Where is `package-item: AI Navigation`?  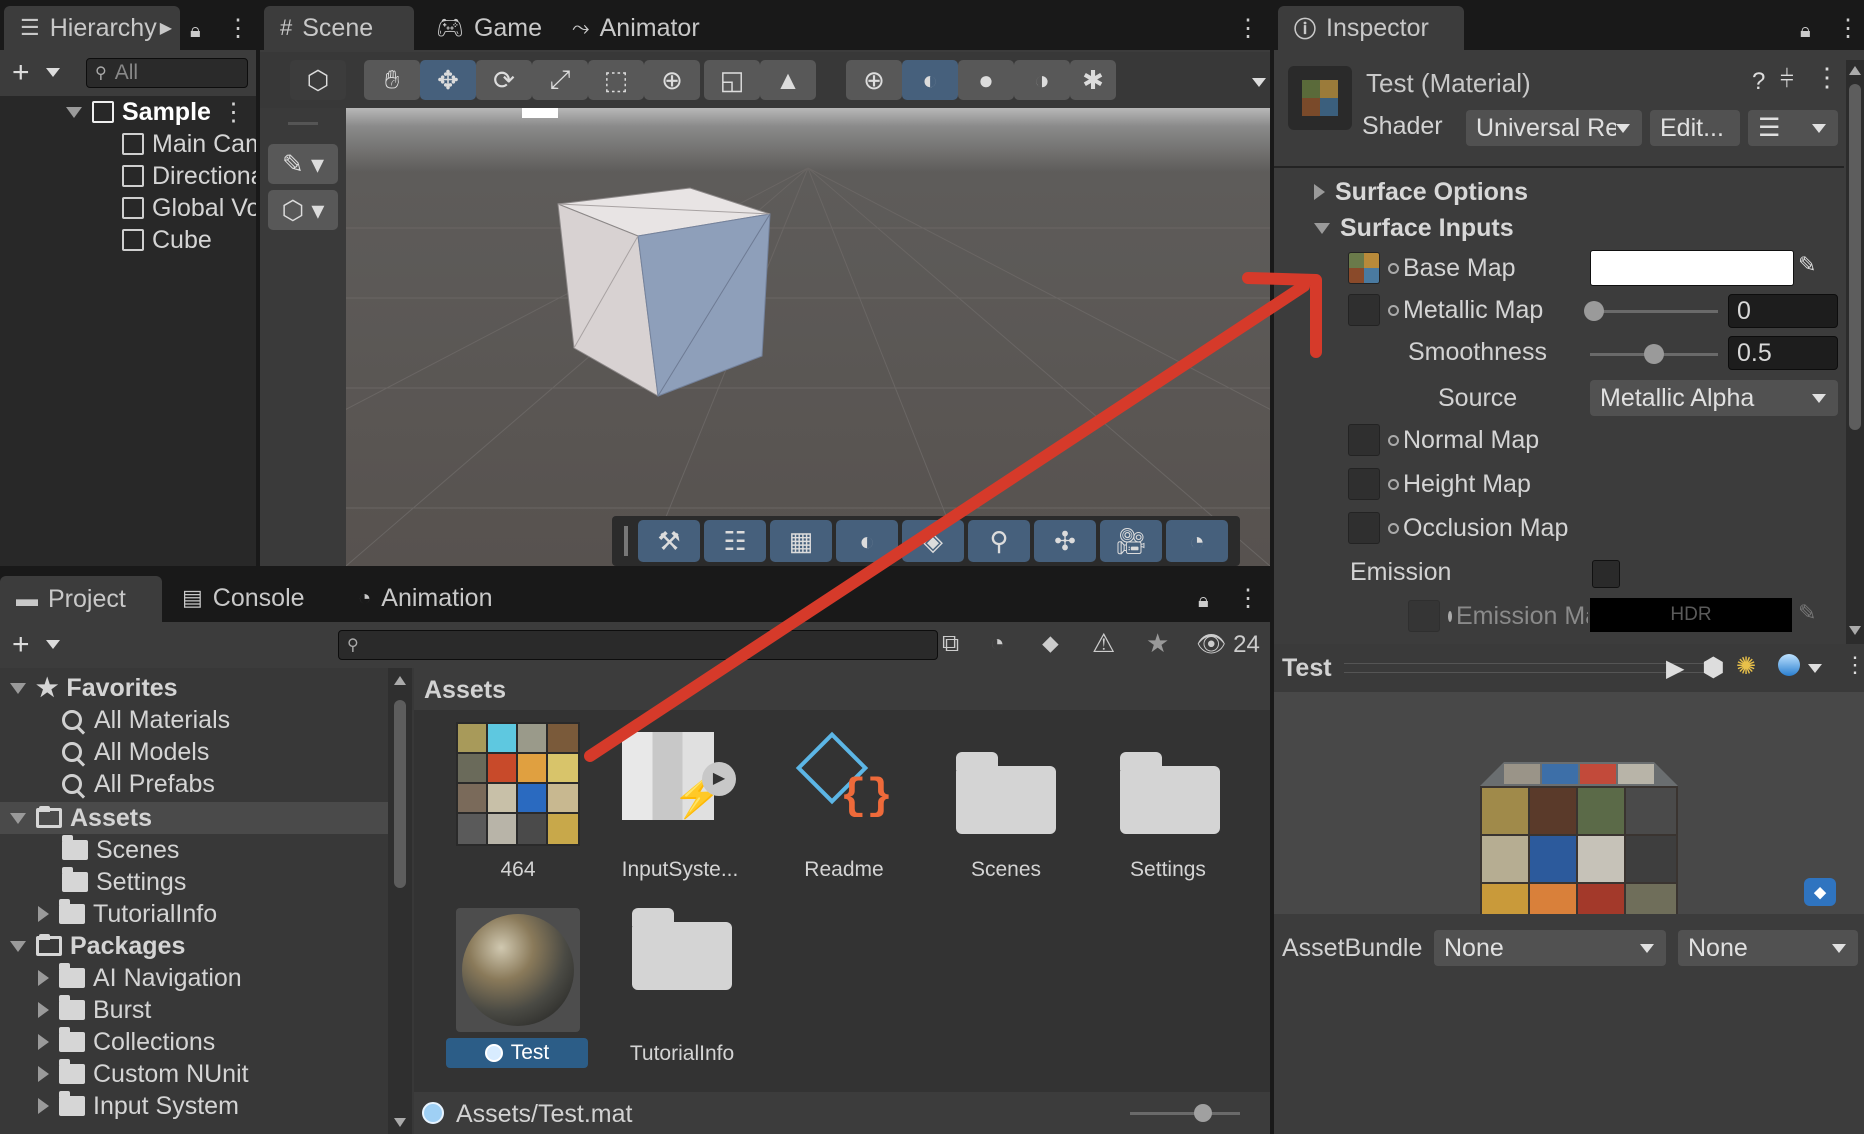
package-item: AI Navigation is located at coordinates (140, 978).